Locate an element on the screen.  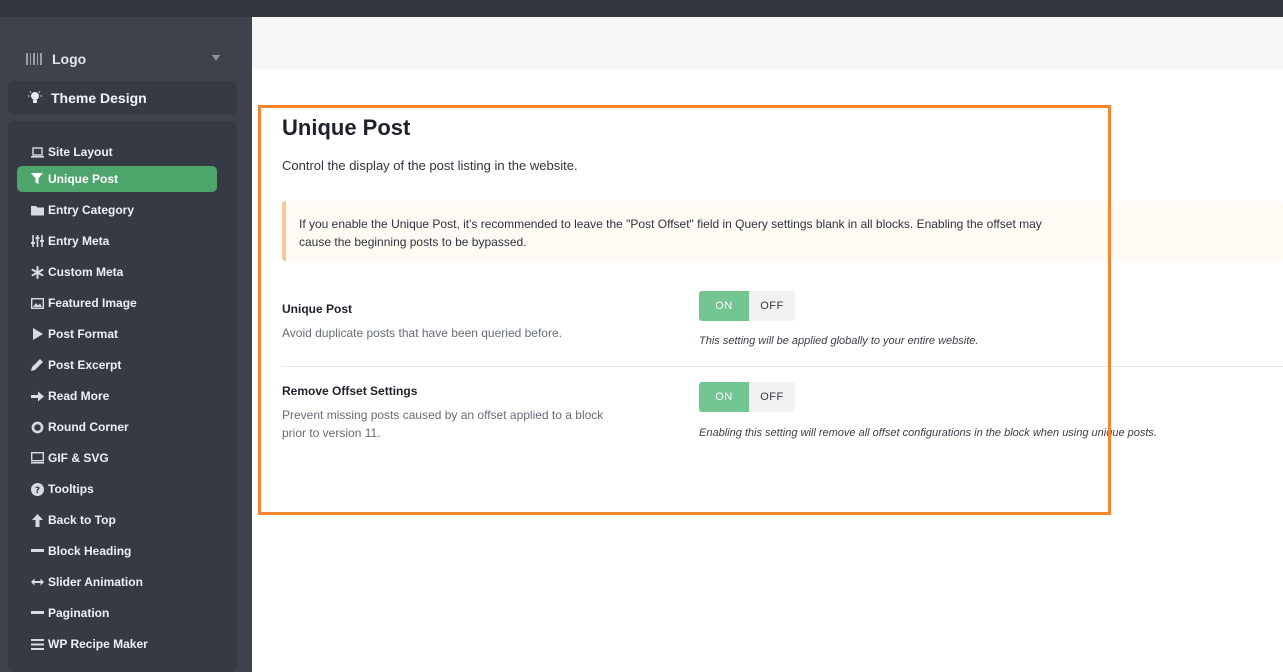
logo-menu: Logo is located at coordinates (122, 59).